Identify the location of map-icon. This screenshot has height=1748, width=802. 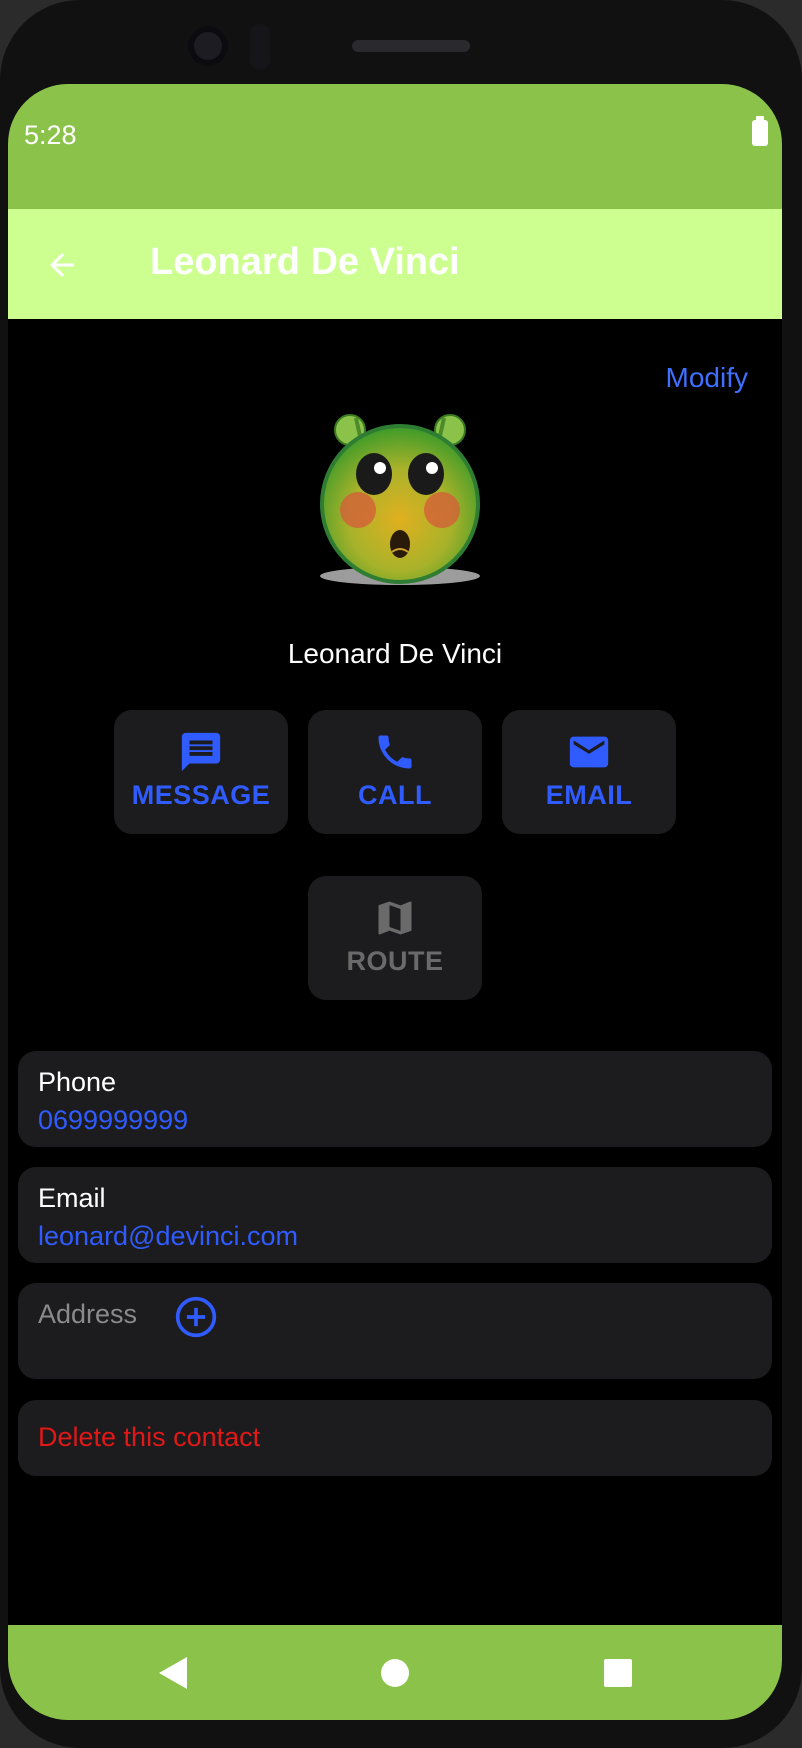
(395, 918).